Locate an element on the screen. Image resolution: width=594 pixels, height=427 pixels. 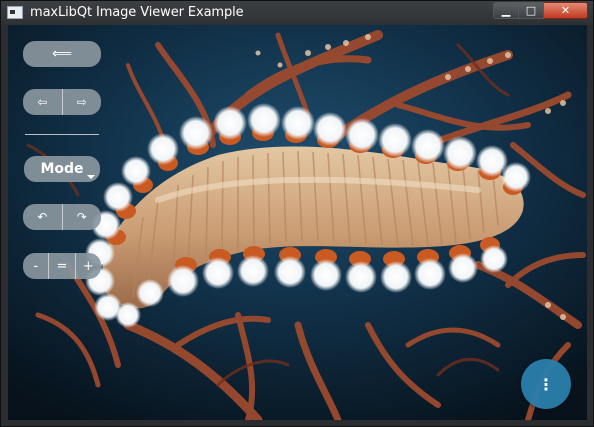
zoom-in-button: + is located at coordinates (87, 266).